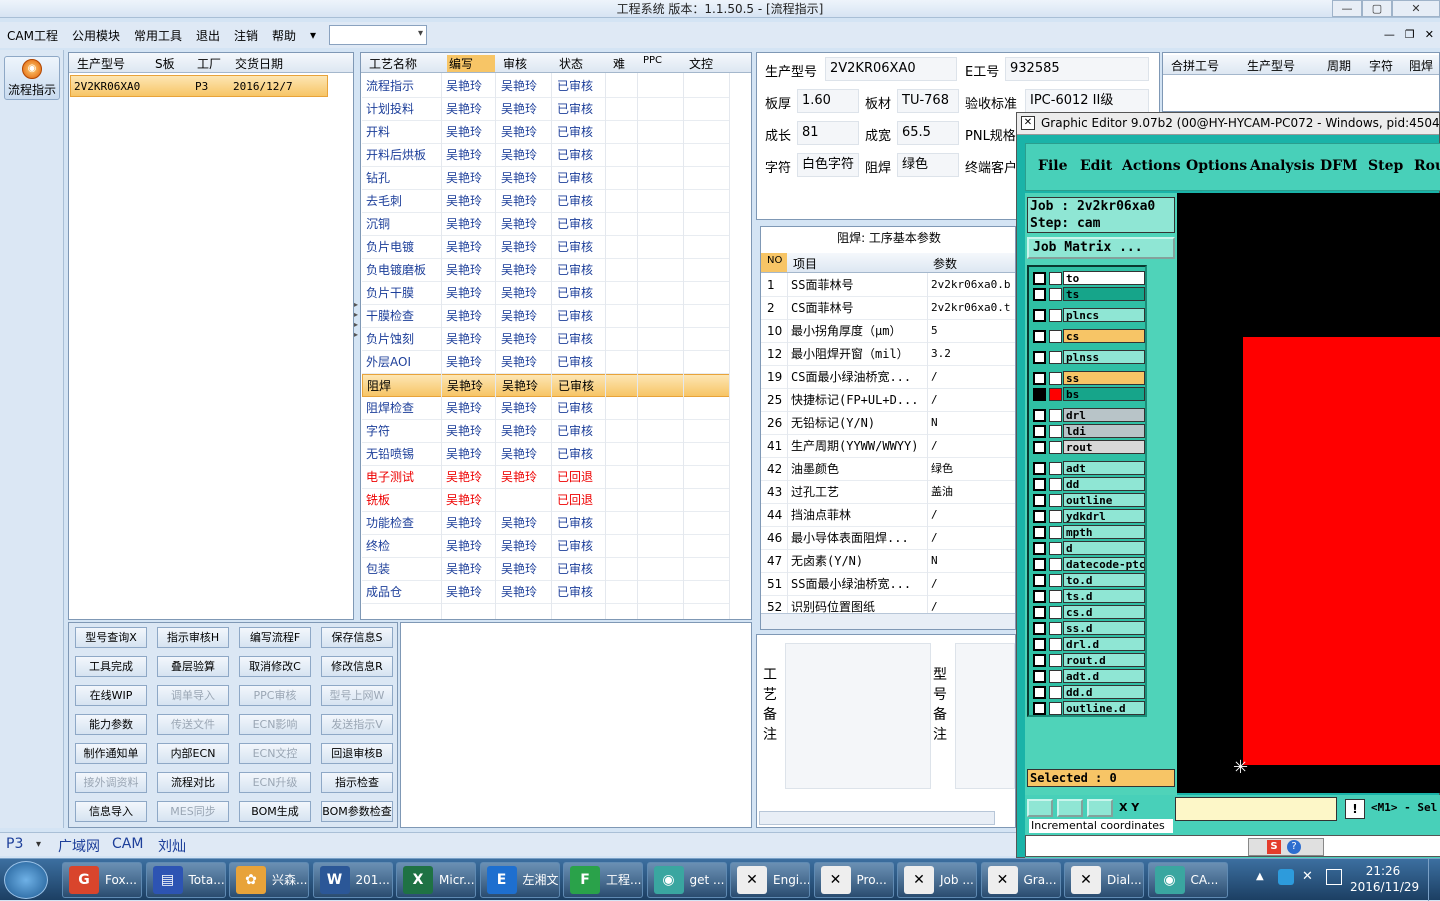 The image size is (1440, 901). I want to click on show-desktop-button, so click(1434, 880).